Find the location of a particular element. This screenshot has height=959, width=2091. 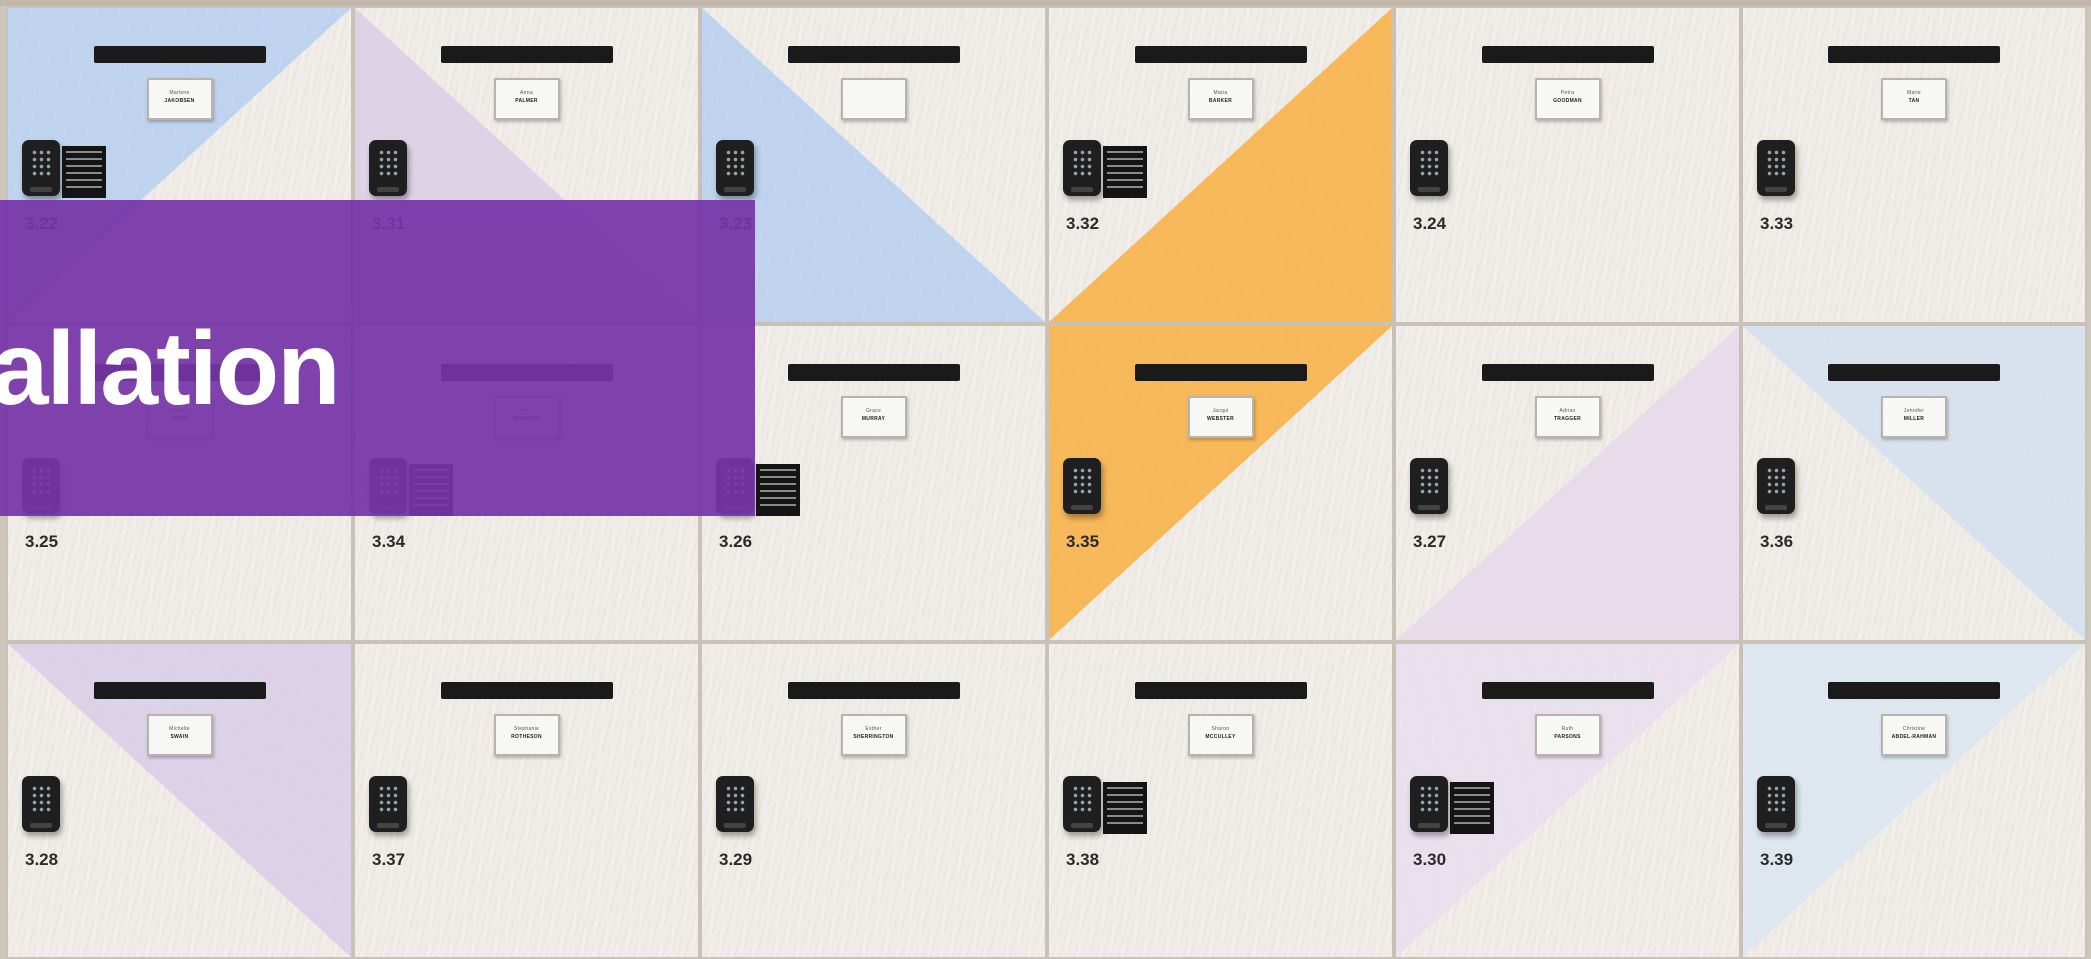

name-plate-first-name: Grace is located at coordinates (873, 411).